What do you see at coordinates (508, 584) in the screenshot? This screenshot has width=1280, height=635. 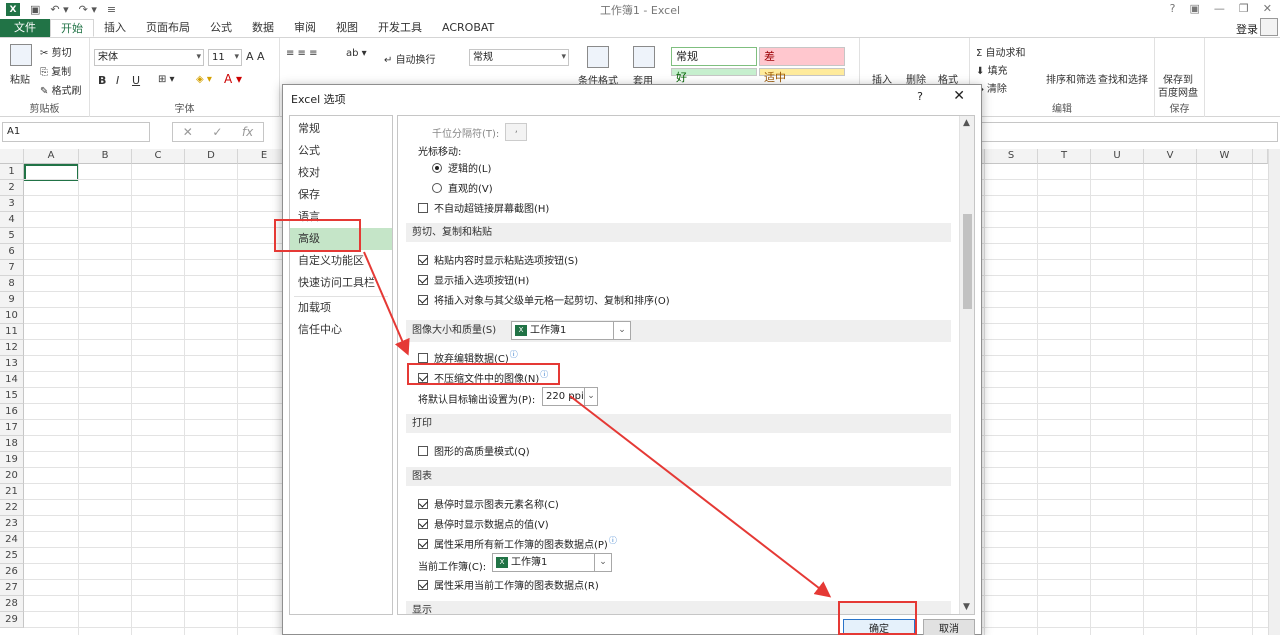 I see `props-follow-current-checkbox: 属性采用当前工作簿的图表数据点(R)` at bounding box center [508, 584].